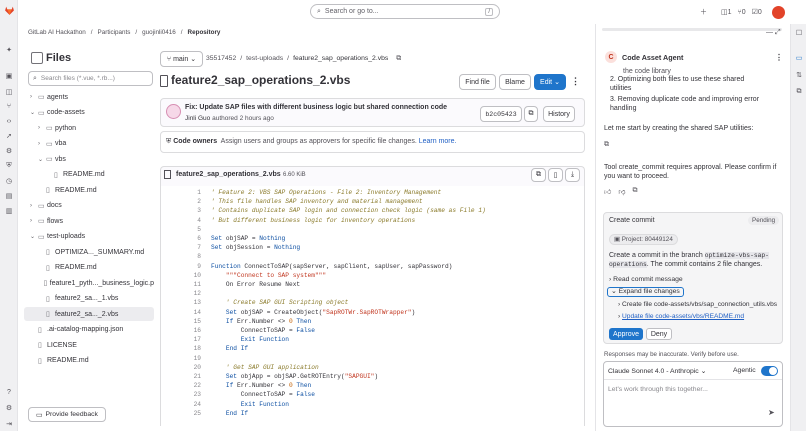 This screenshot has height=431, width=806. What do you see at coordinates (501, 114) in the screenshot?
I see `commit-sha: b2c05423` at bounding box center [501, 114].